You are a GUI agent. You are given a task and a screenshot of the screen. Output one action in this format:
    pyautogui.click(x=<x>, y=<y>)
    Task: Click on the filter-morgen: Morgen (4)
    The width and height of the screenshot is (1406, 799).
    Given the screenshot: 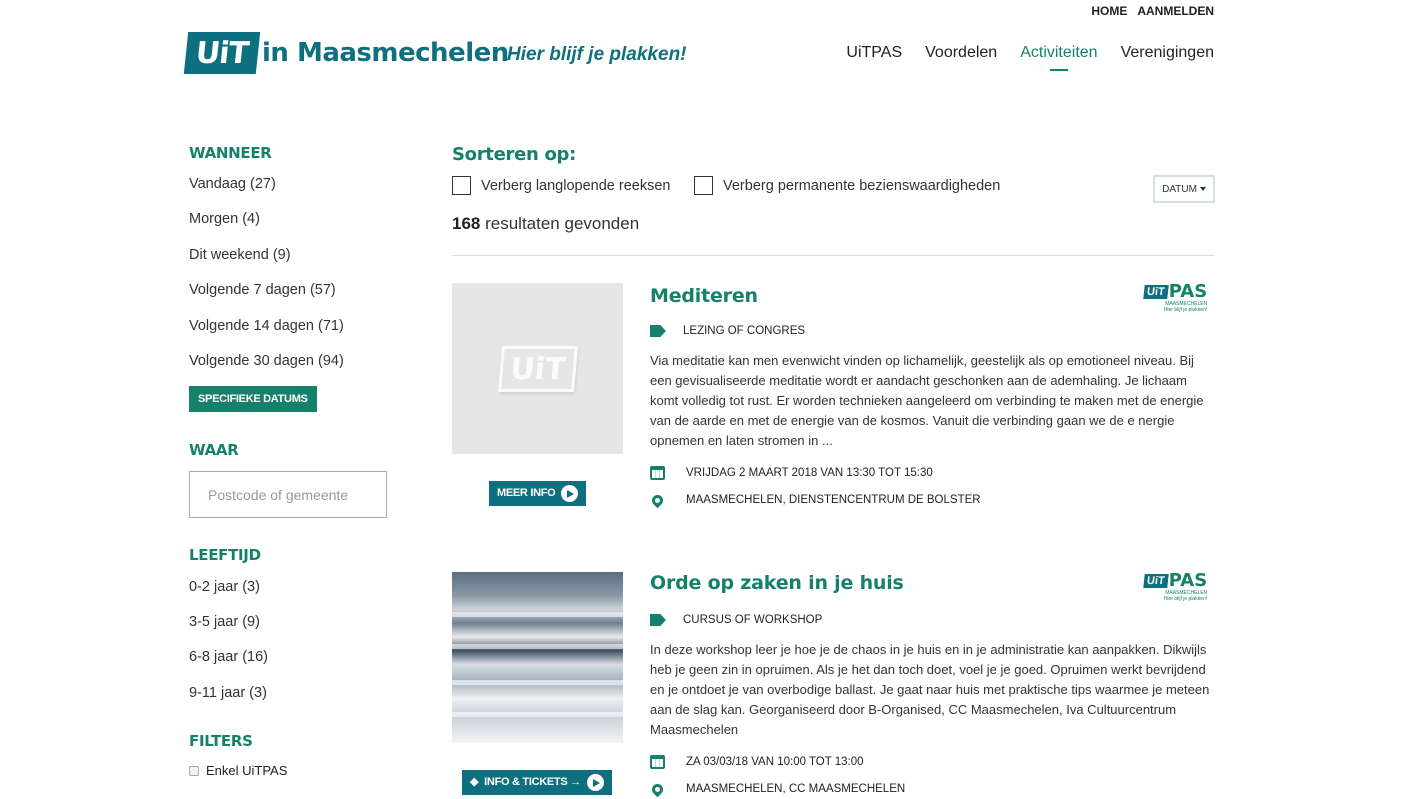 What is the action you would take?
    pyautogui.click(x=224, y=219)
    